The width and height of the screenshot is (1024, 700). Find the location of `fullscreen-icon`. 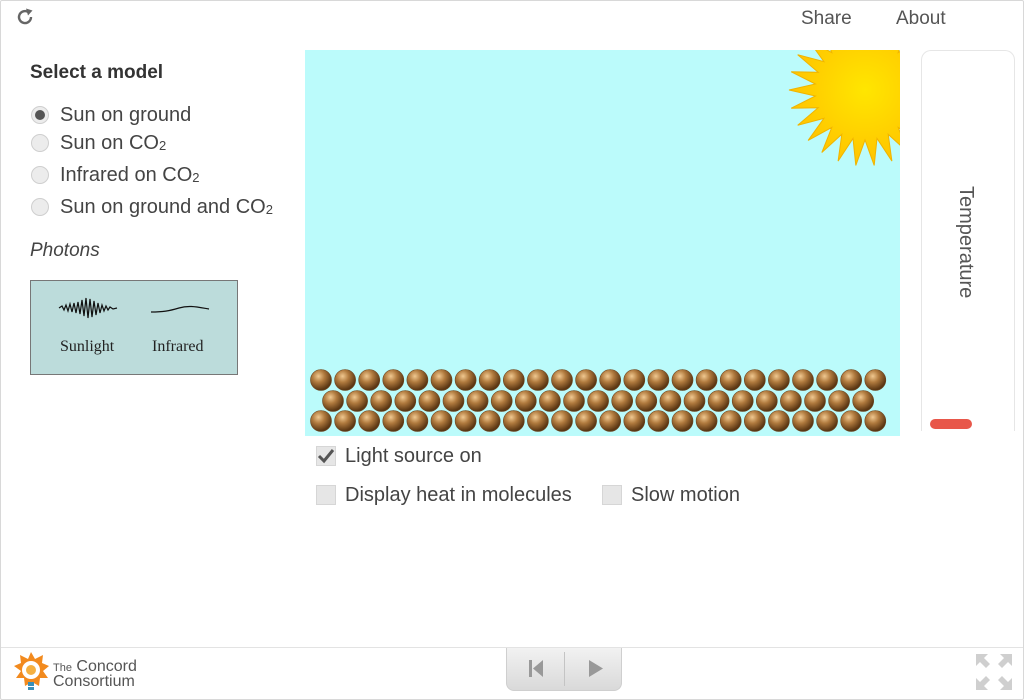

fullscreen-icon is located at coordinates (994, 672).